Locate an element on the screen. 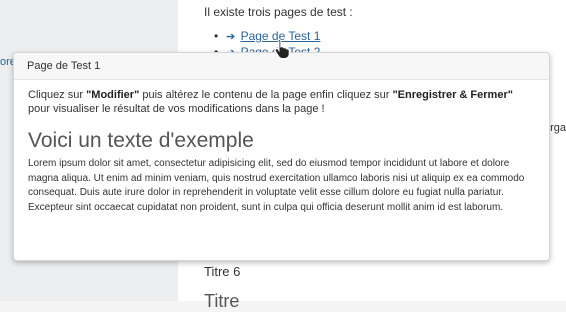 This screenshot has width=566, height=312. example-heading: Voici un texte d'exemple is located at coordinates (141, 140).